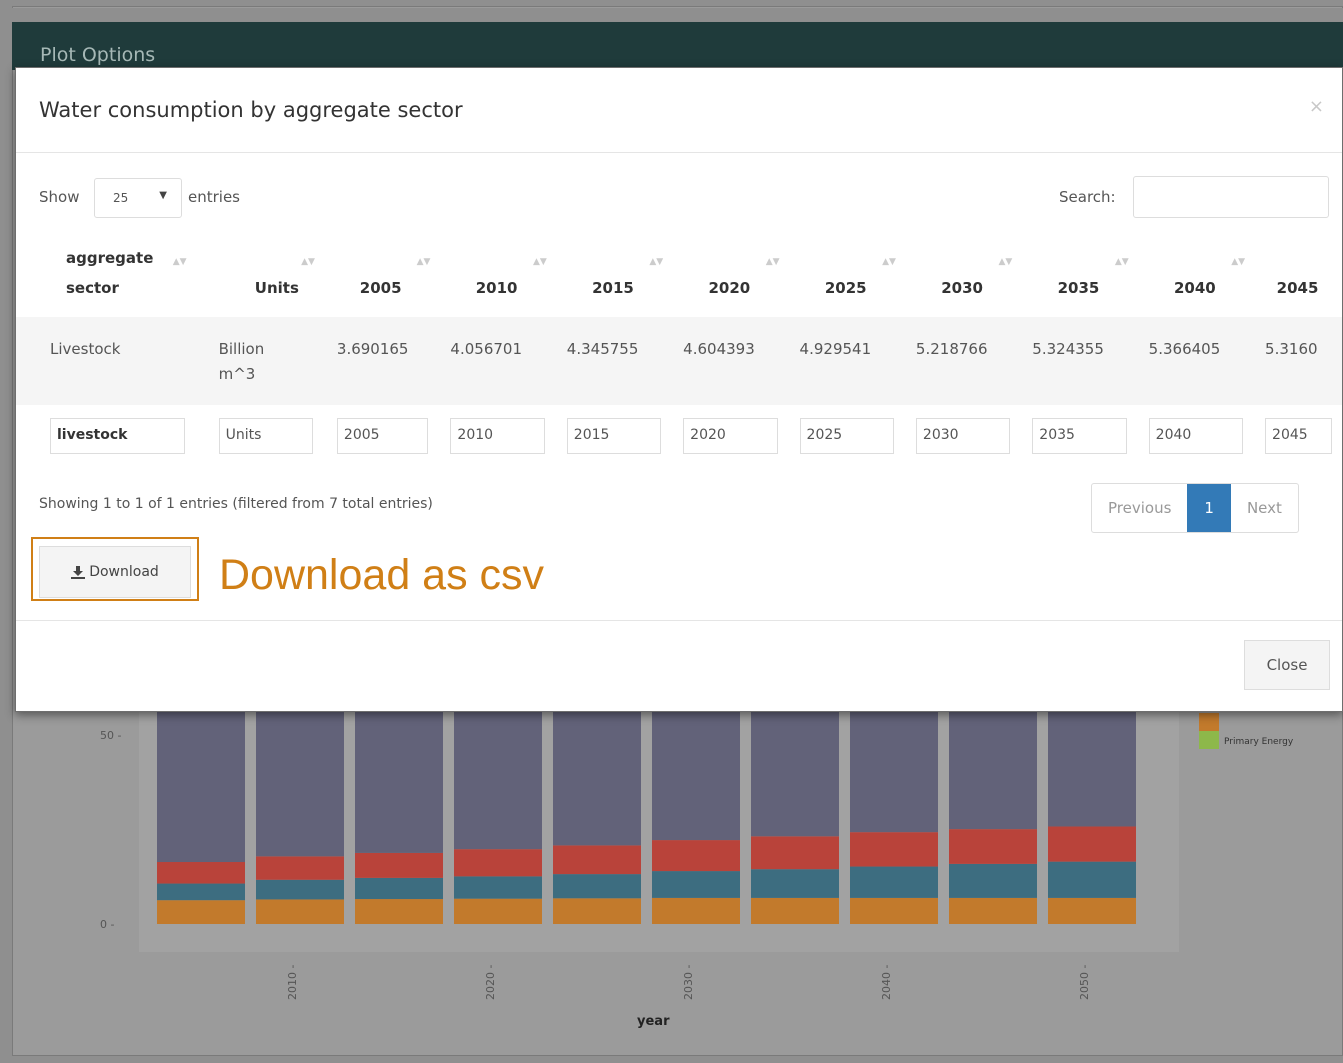  I want to click on column-header: 2040 ▲▼, so click(1195, 280).